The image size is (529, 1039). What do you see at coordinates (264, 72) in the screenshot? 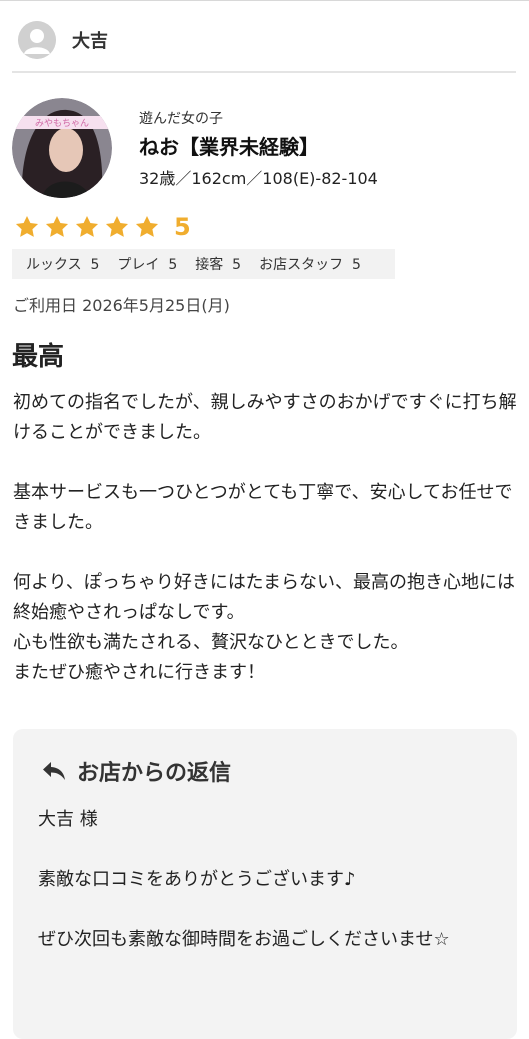
I see `header-divider` at bounding box center [264, 72].